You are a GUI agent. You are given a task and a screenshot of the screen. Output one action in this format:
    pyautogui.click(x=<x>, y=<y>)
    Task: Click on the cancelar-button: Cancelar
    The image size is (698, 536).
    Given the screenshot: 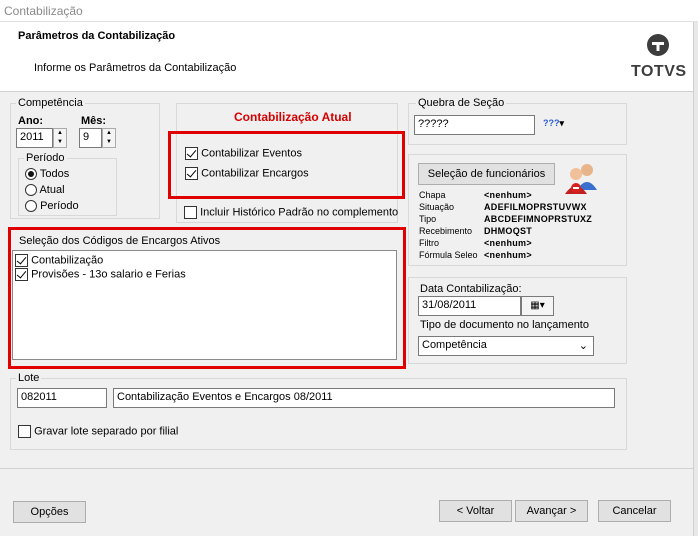 What is the action you would take?
    pyautogui.click(x=634, y=511)
    